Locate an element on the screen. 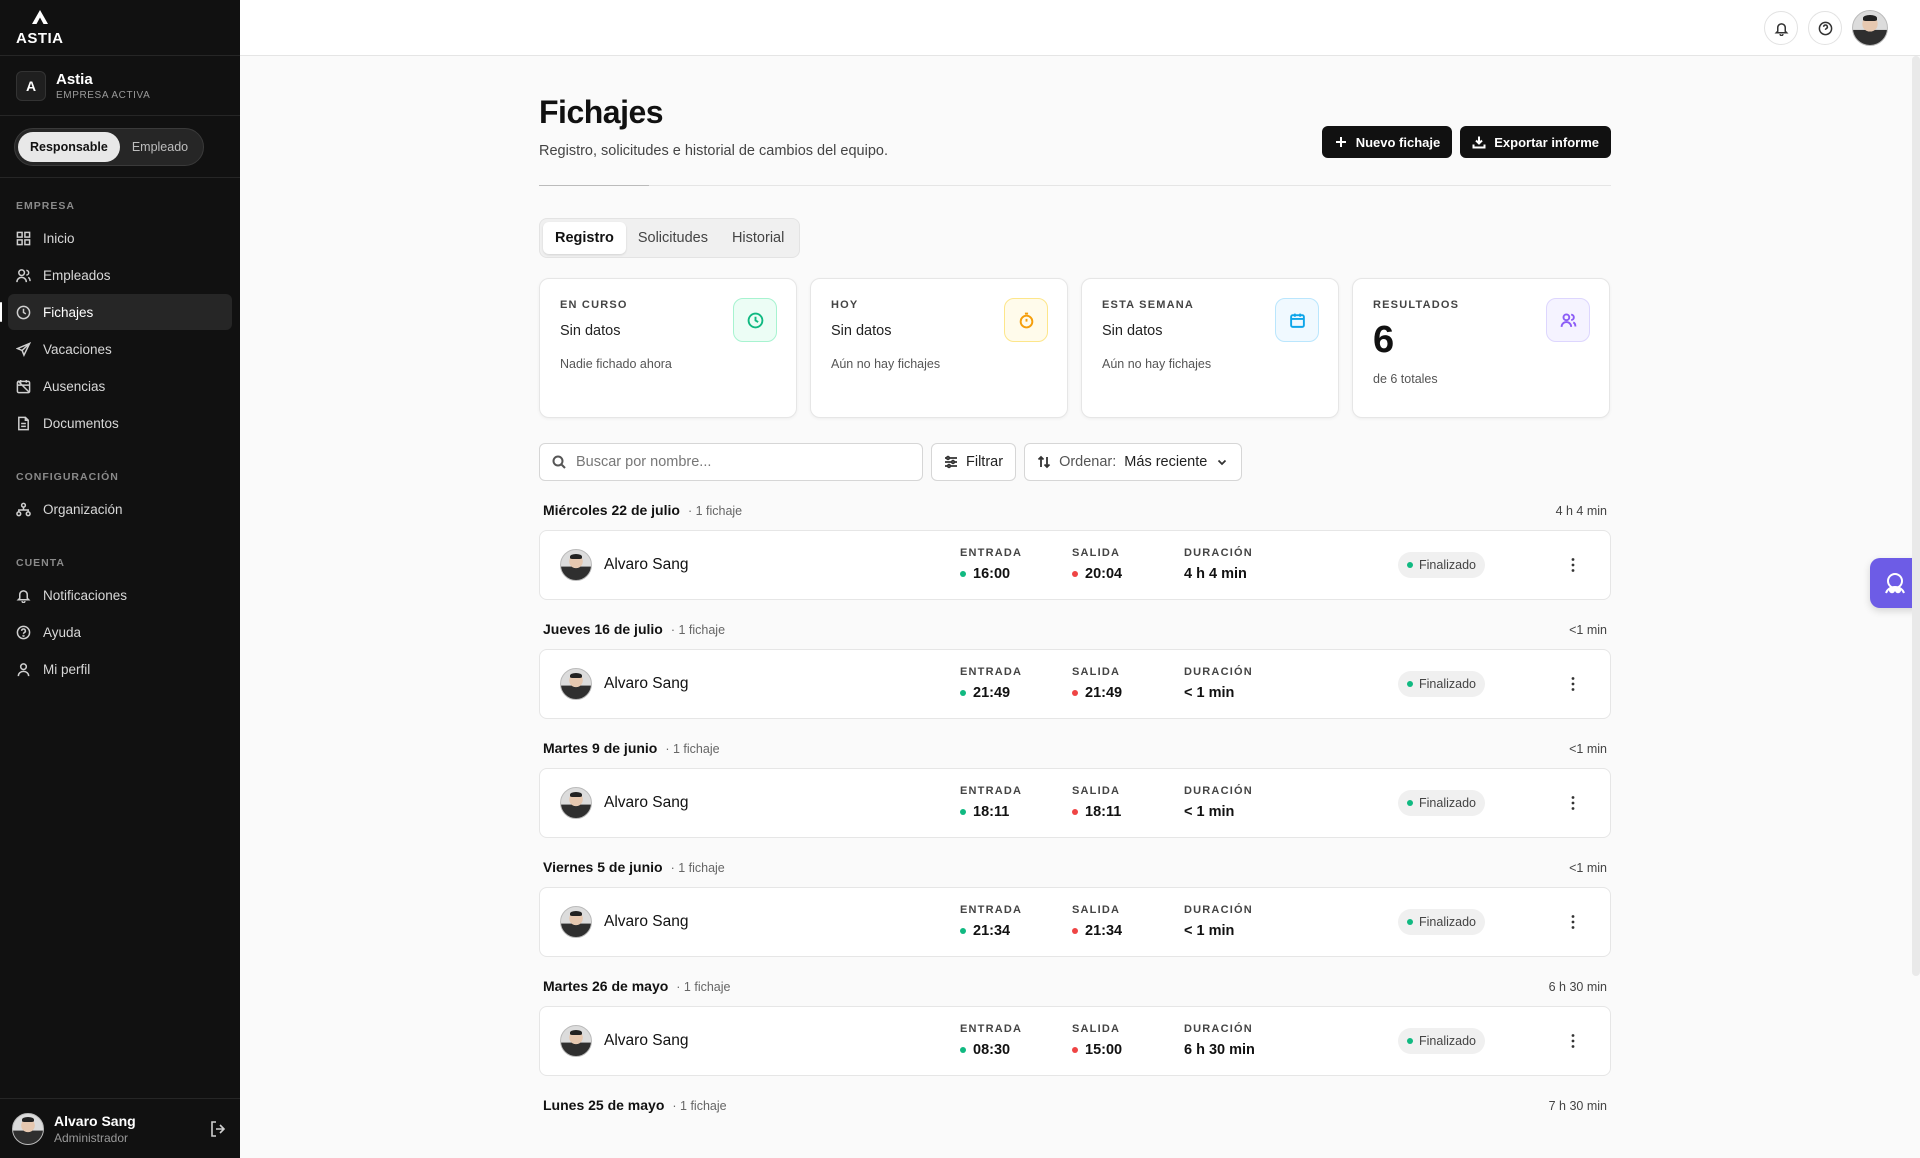 The image size is (1920, 1158). entry-in: ENTRADA 16:00 is located at coordinates (991, 564).